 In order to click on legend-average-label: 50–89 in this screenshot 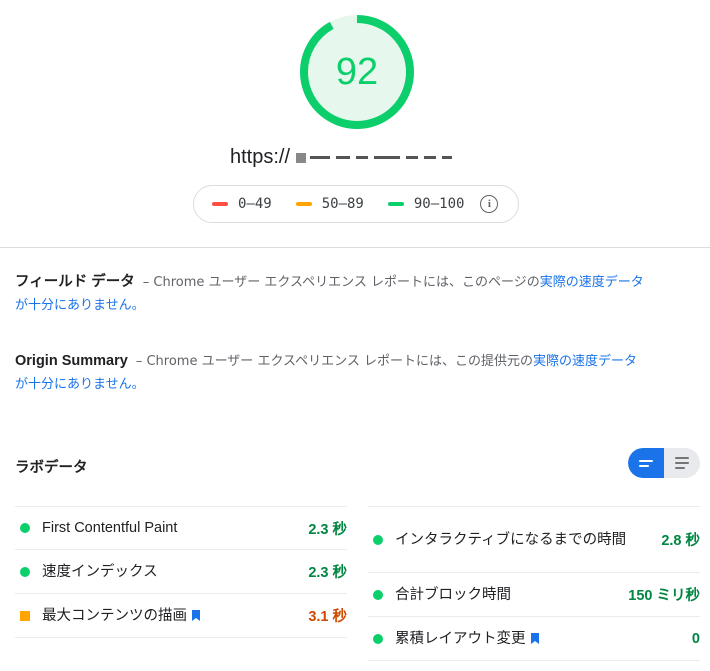, I will do `click(342, 204)`.